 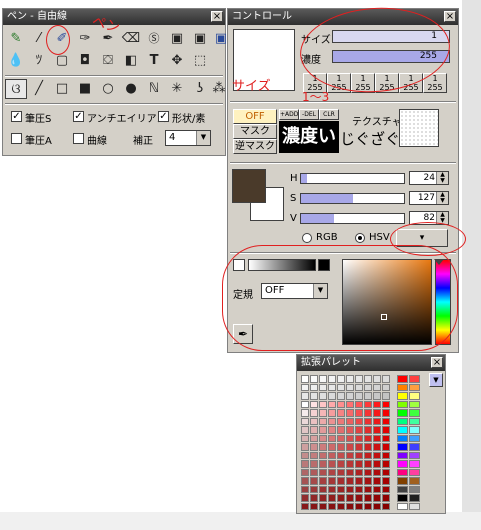 What do you see at coordinates (85, 61) in the screenshot?
I see `circle-fill-icon: ◘` at bounding box center [85, 61].